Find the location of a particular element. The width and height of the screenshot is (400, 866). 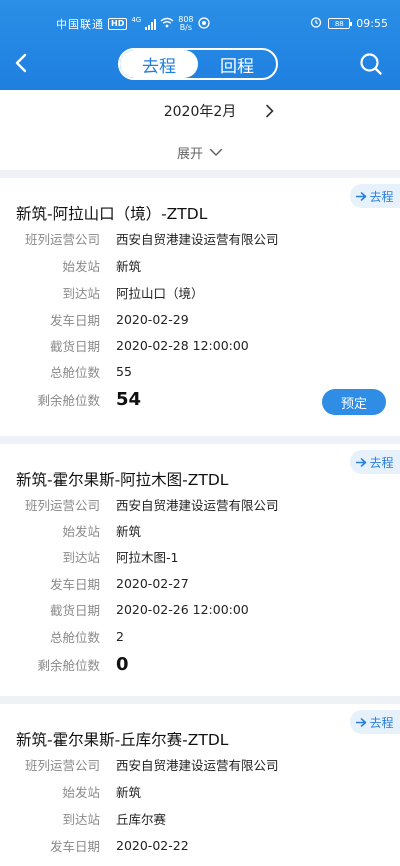

route-title: 新筑-霍尔果斯-丘库尔赛-ZTDL is located at coordinates (122, 740).